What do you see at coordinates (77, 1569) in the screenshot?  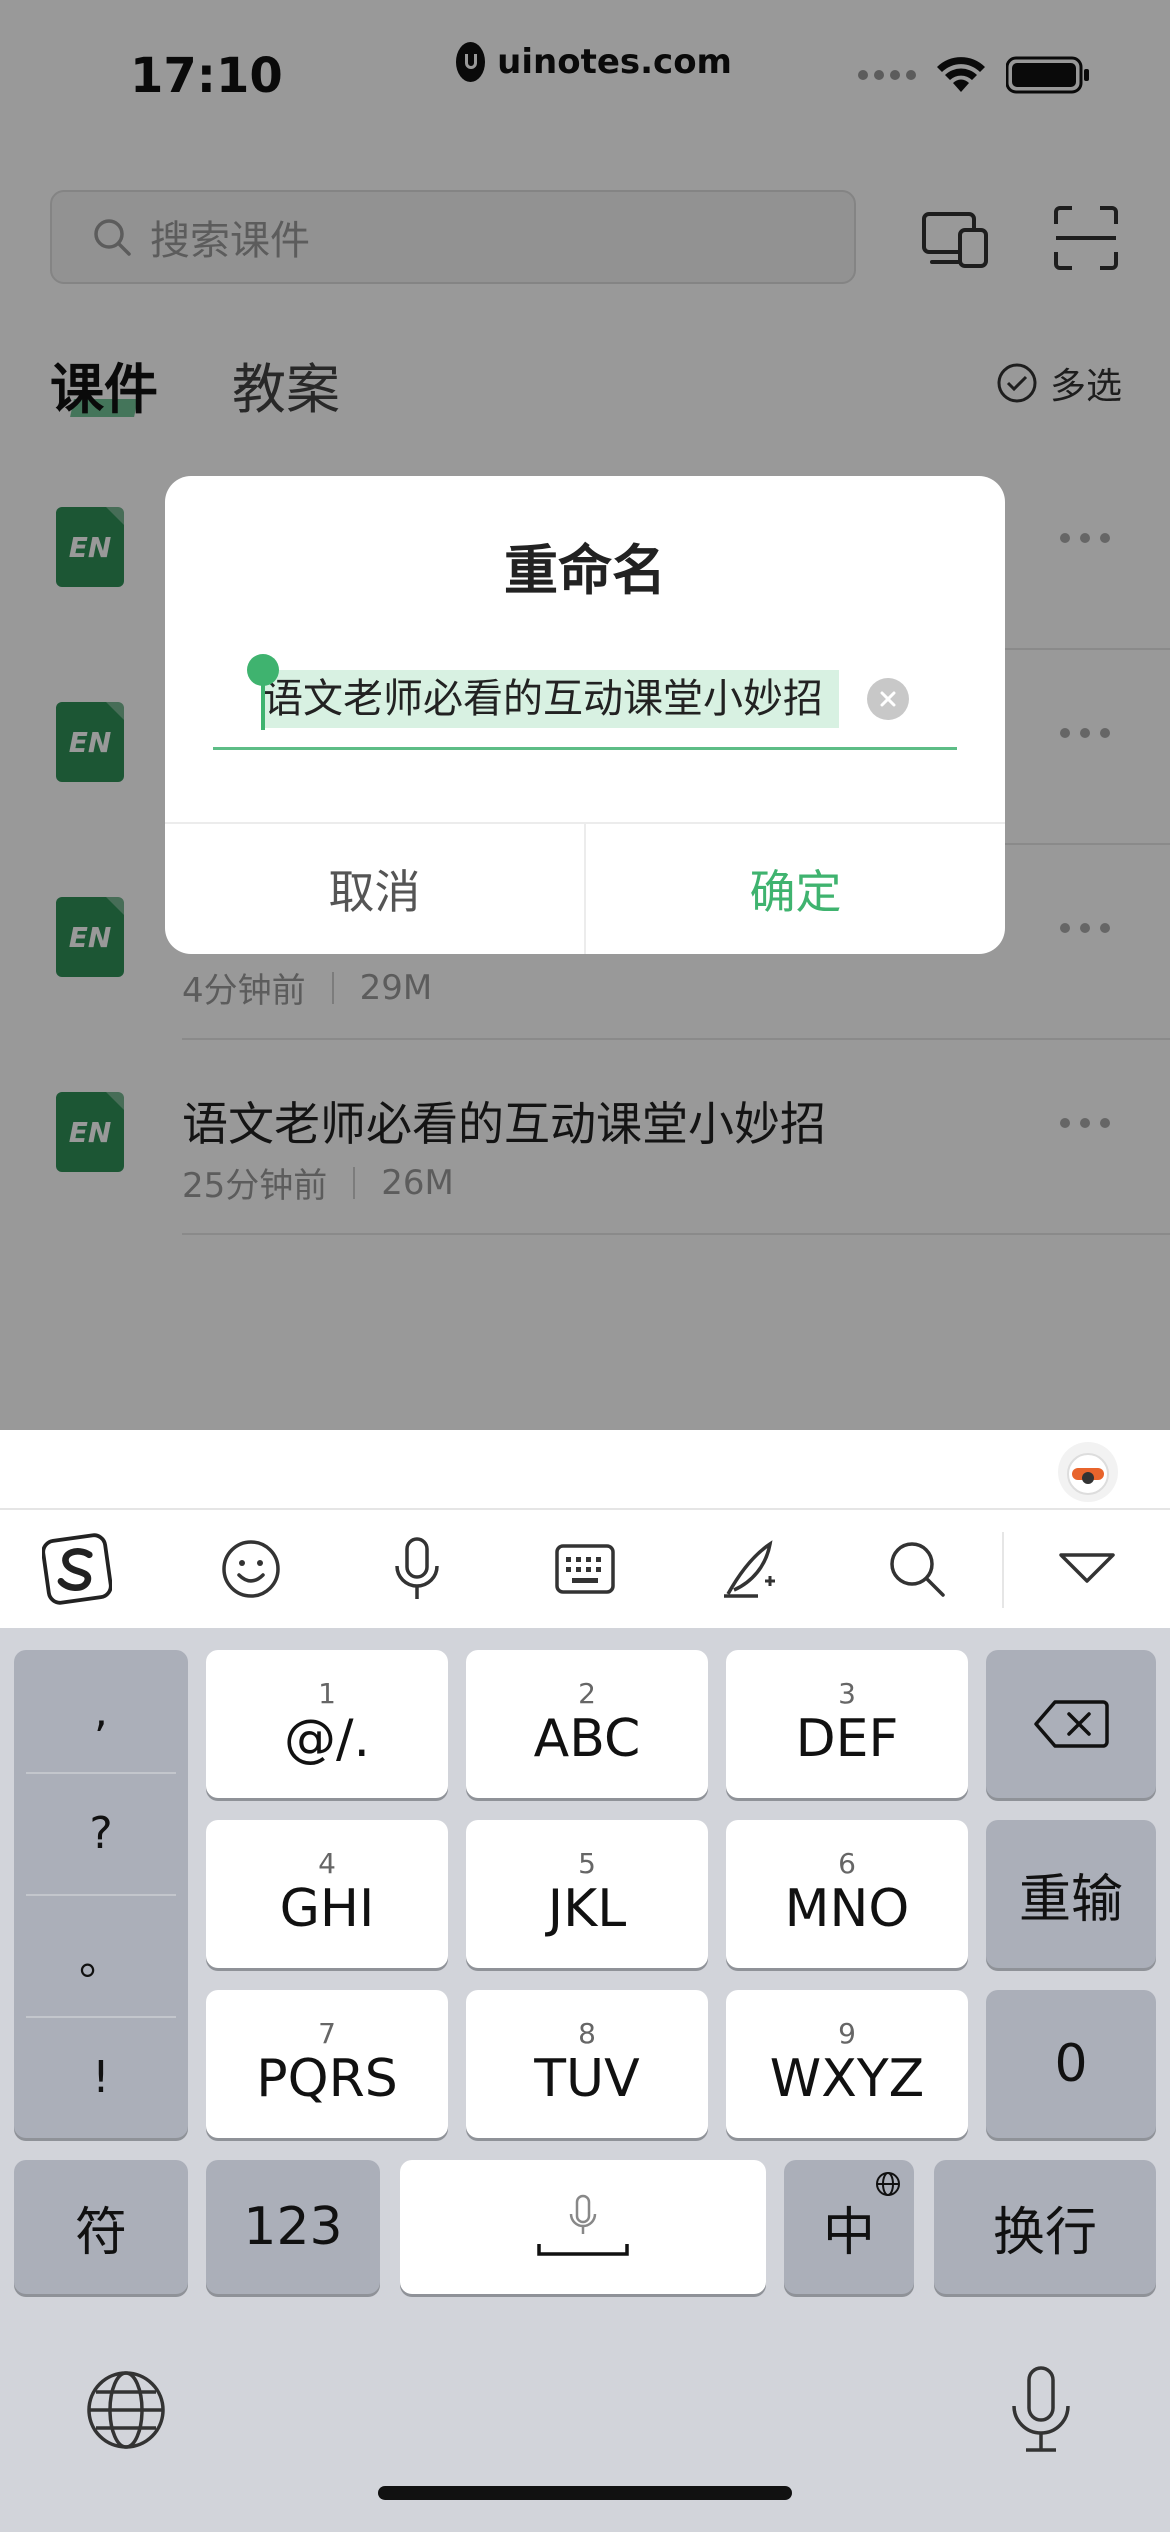 I see `sogou-logo-icon` at bounding box center [77, 1569].